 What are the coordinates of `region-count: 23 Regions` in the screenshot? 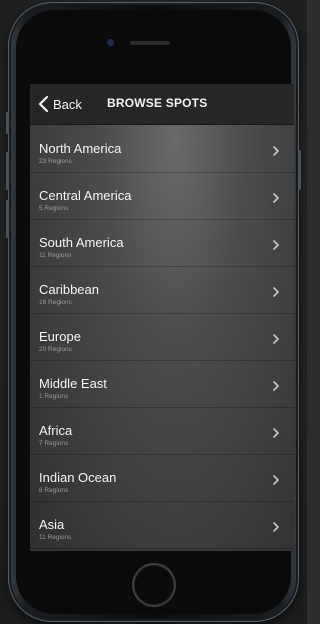 It's located at (55, 161).